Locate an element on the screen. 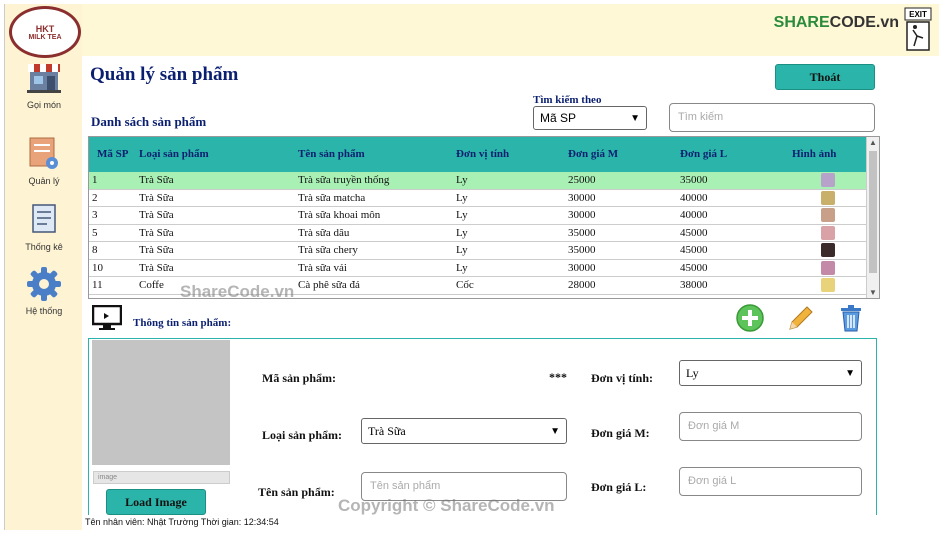 Image resolution: width=943 pixels, height=533 pixels. search-input: Tìm kiếm is located at coordinates (772, 117).